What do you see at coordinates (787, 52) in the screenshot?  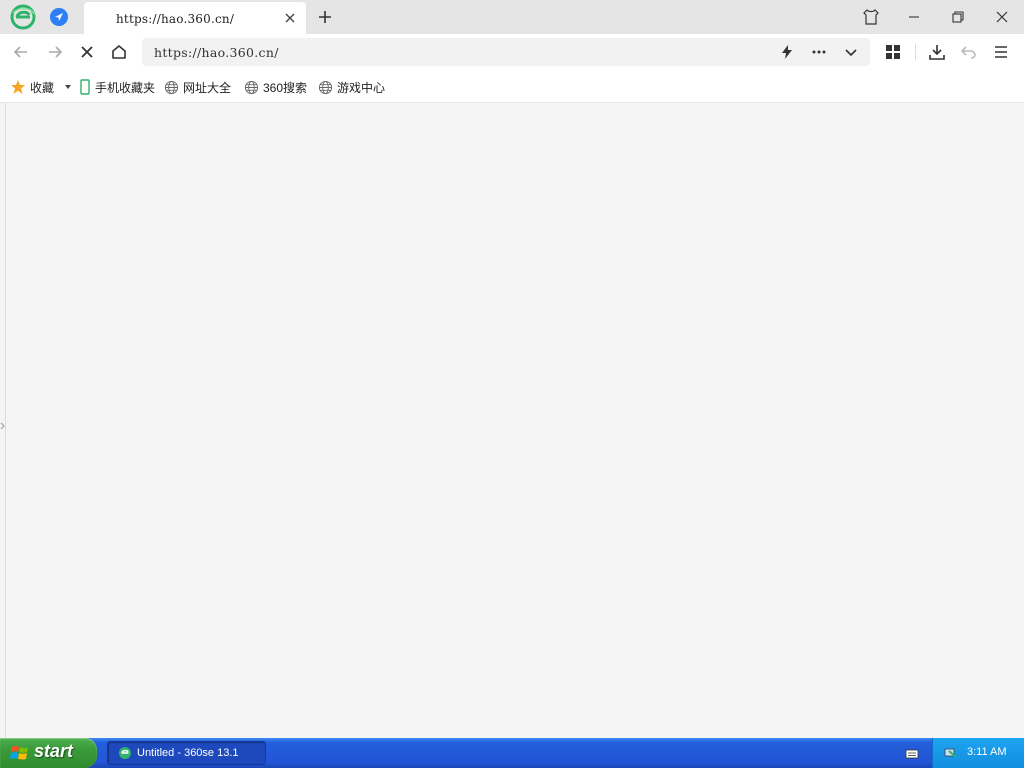 I see `lightning-icon` at bounding box center [787, 52].